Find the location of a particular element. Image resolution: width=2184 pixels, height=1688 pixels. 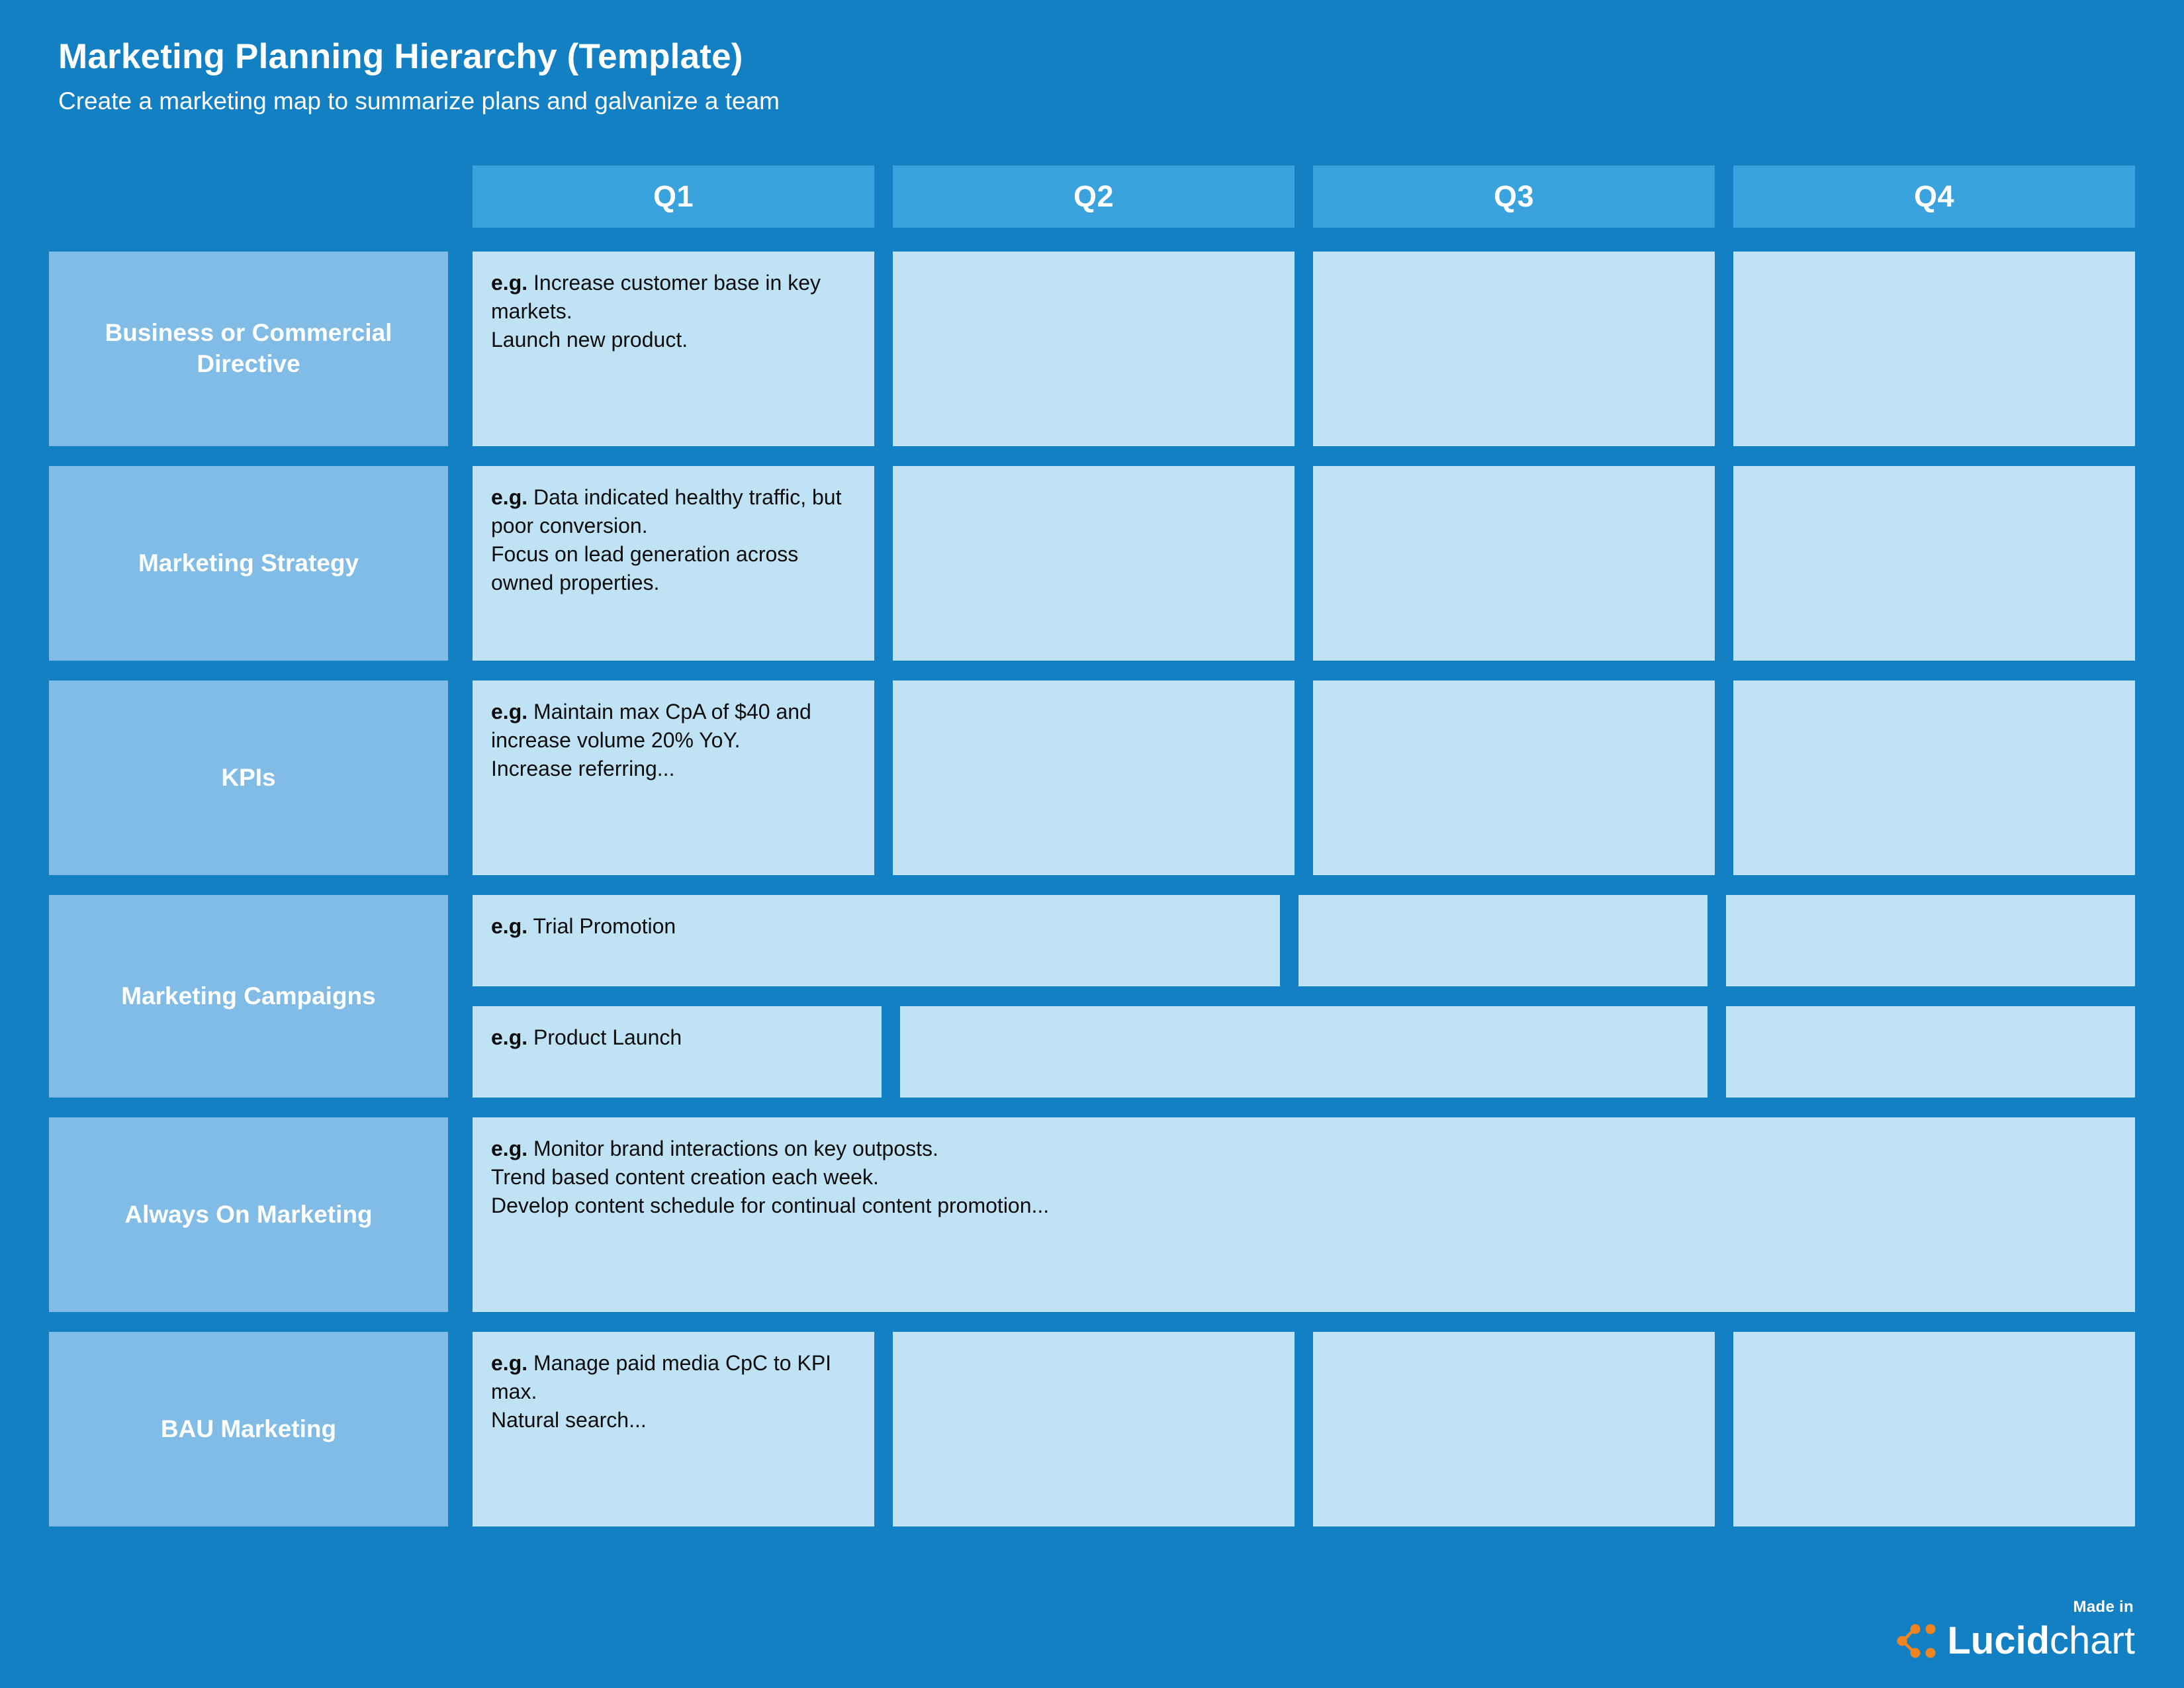

quarter-header-q4: Q4 is located at coordinates (1934, 196).